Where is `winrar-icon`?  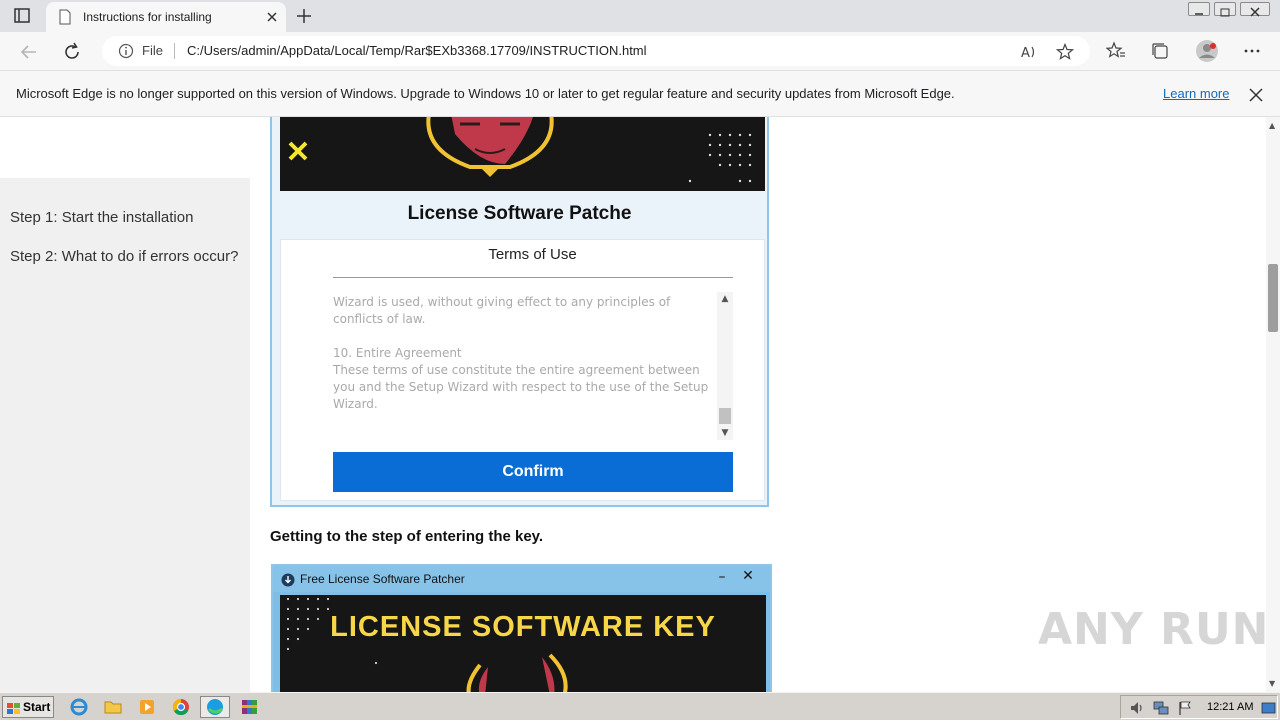 winrar-icon is located at coordinates (249, 707).